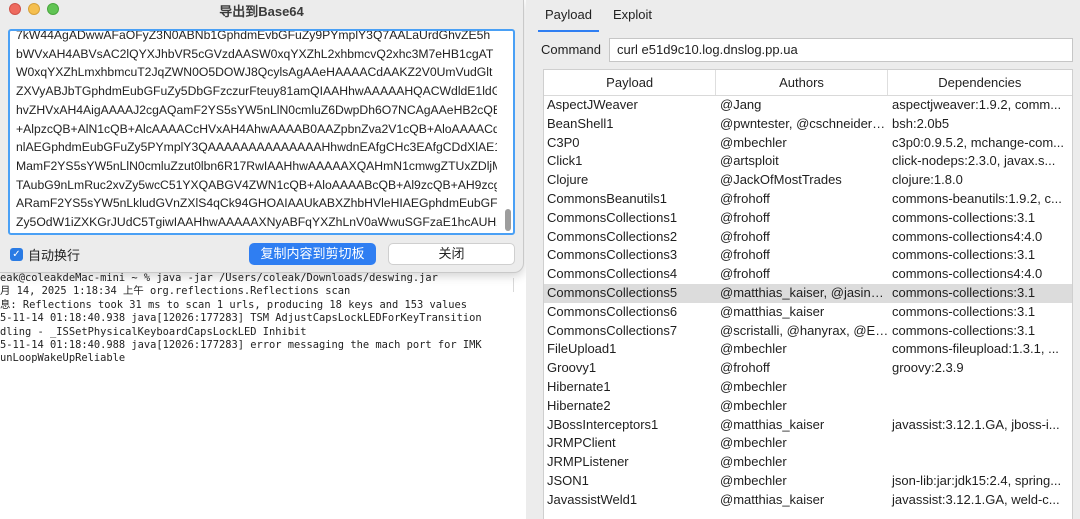  What do you see at coordinates (451, 254) in the screenshot?
I see `close-button: 关闭` at bounding box center [451, 254].